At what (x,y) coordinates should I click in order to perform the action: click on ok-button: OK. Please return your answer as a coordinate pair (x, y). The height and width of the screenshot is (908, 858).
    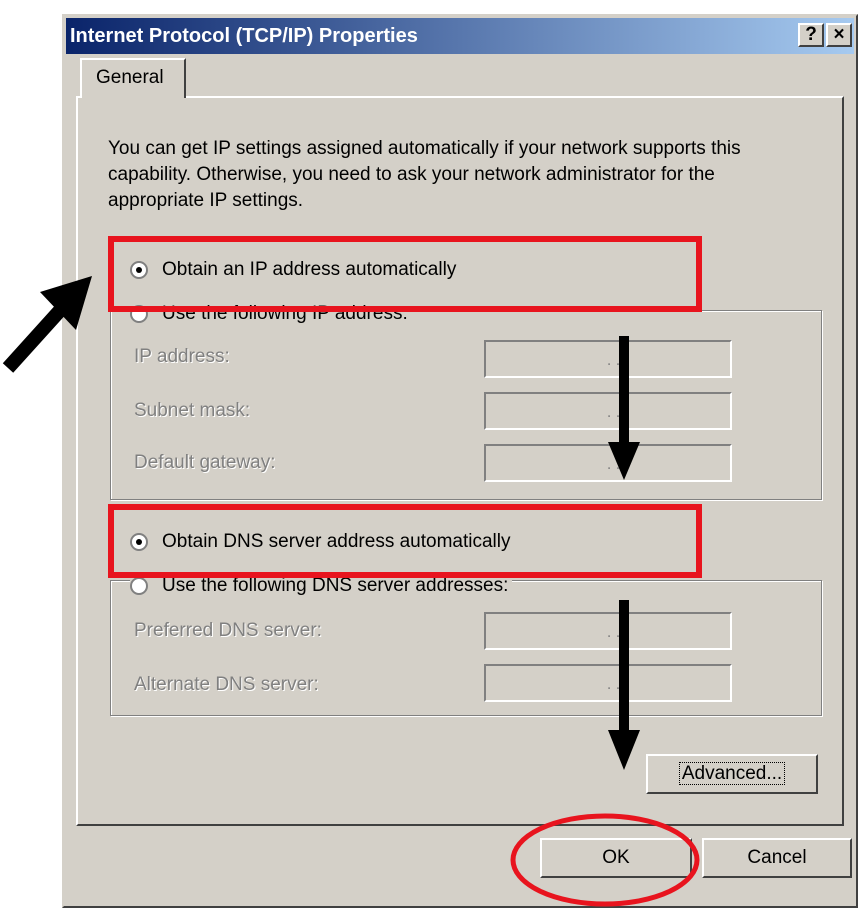
    Looking at the image, I should click on (616, 858).